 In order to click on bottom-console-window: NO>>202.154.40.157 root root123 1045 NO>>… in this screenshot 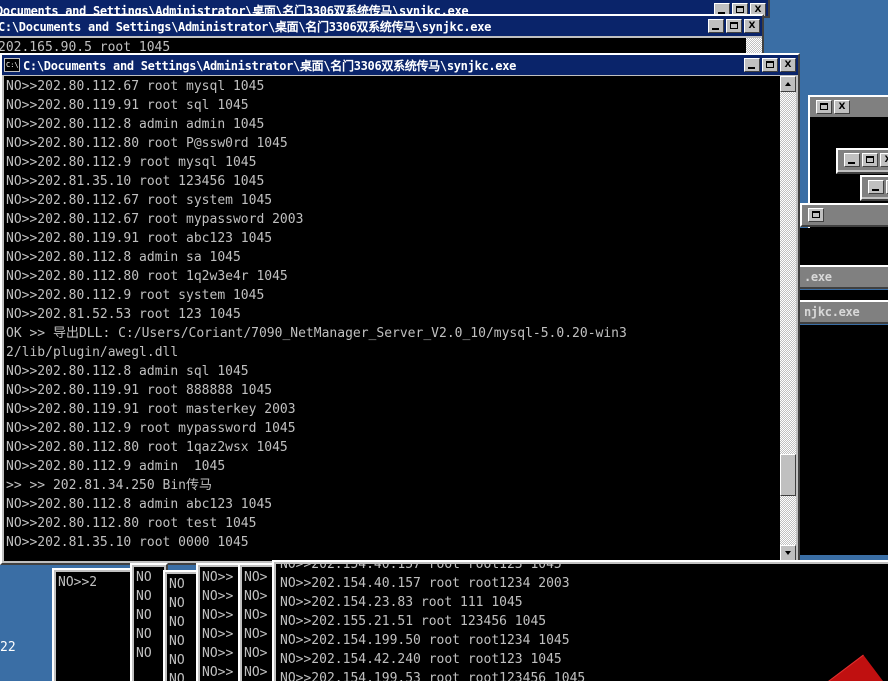, I will do `click(580, 620)`.